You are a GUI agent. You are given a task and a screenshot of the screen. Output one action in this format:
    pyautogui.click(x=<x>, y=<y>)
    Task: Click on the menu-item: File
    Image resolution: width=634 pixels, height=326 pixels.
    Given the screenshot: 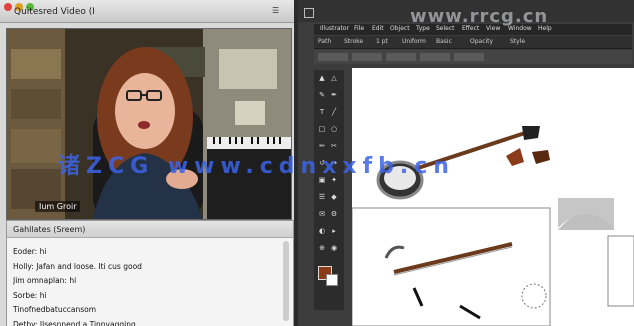 What is the action you would take?
    pyautogui.click(x=359, y=28)
    